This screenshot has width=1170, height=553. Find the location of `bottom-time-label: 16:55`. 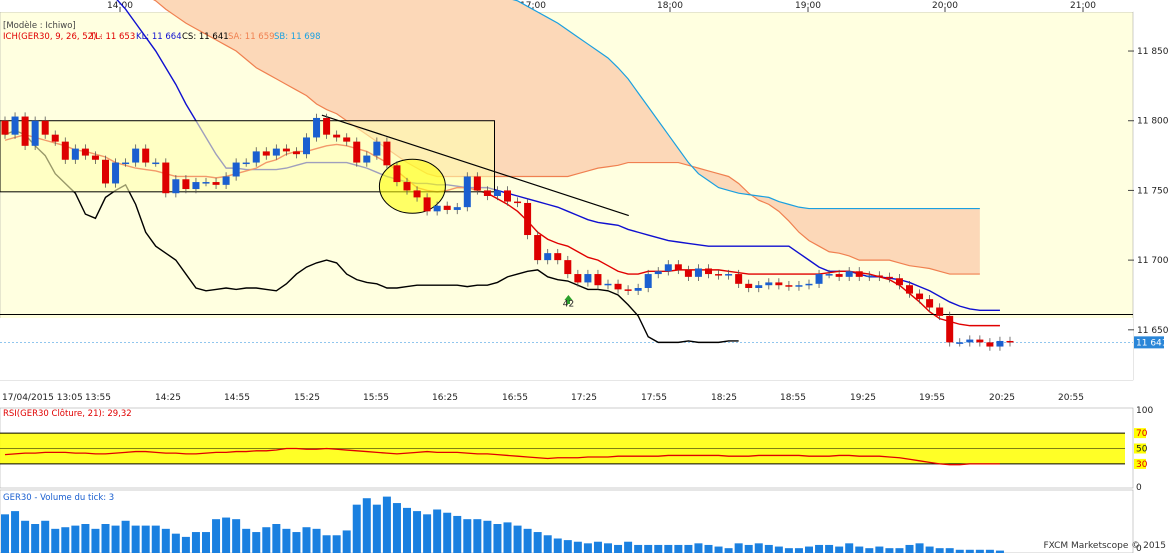

bottom-time-label: 16:55 is located at coordinates (515, 398).